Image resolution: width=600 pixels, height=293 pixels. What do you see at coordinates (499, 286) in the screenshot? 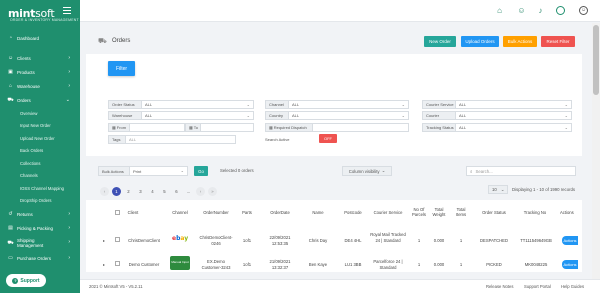
I see `release-notes-link: Release Notes` at bounding box center [499, 286].